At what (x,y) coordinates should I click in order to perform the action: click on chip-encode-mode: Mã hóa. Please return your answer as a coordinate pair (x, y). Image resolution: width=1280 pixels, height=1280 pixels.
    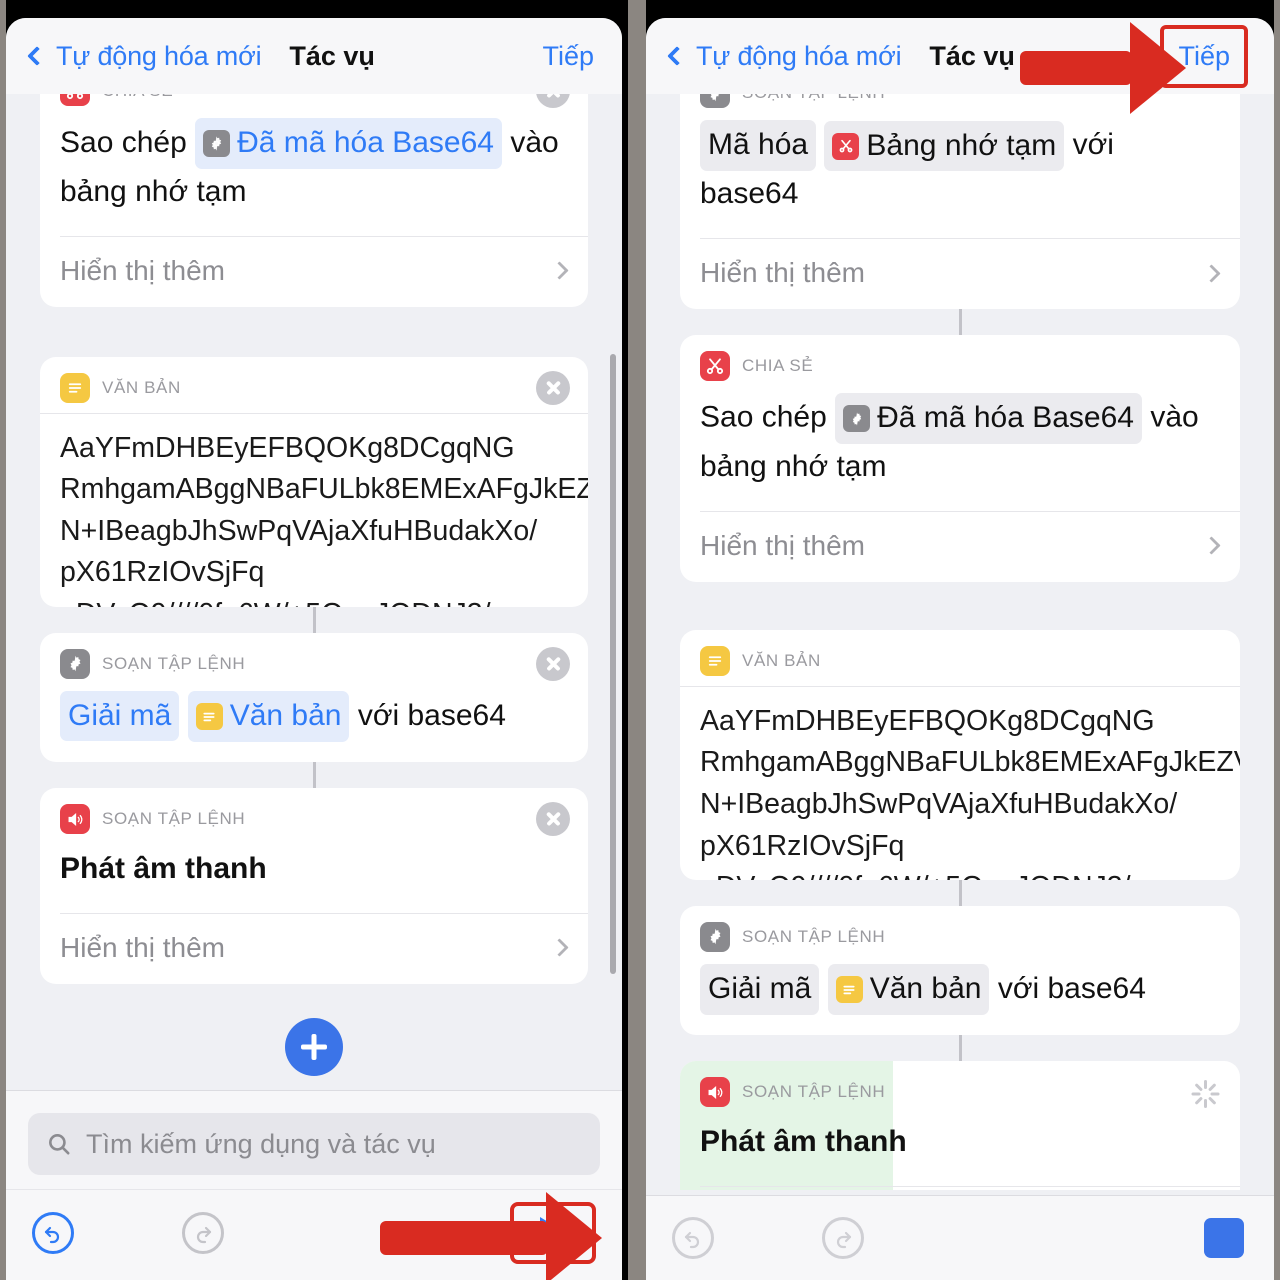
    Looking at the image, I should click on (758, 145).